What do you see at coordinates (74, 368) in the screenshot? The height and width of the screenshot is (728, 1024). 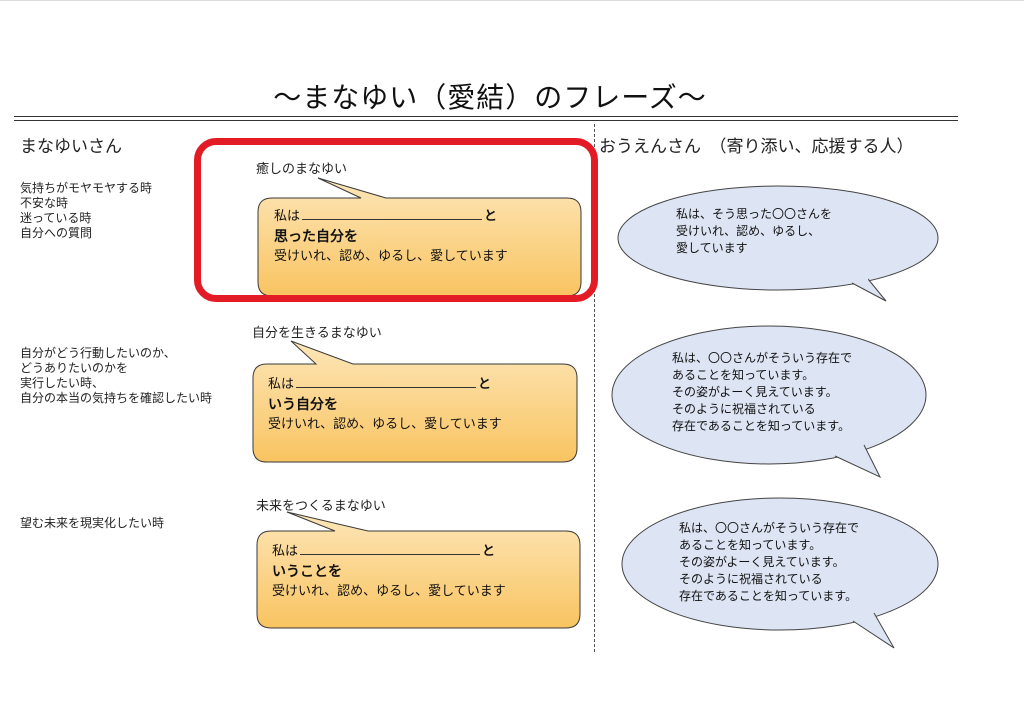 I see `situation-line: どうありたいのかを` at bounding box center [74, 368].